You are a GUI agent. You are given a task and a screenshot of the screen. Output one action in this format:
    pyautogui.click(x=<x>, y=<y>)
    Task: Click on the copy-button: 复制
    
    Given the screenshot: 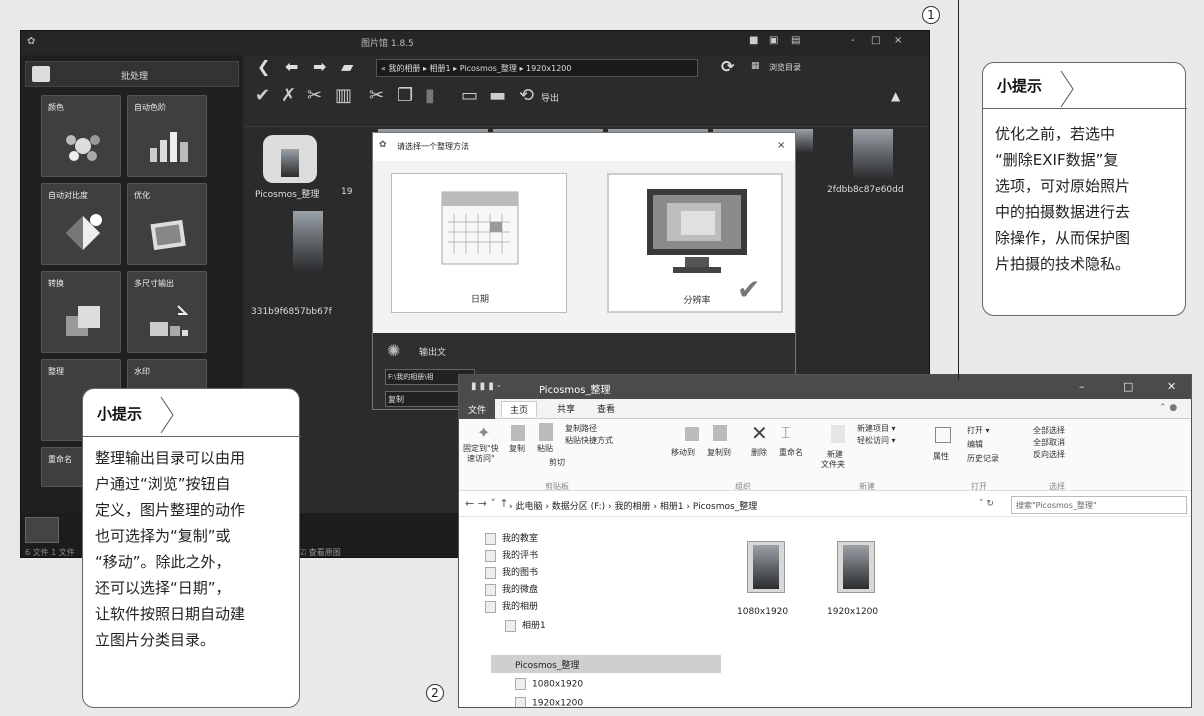 What is the action you would take?
    pyautogui.click(x=517, y=448)
    